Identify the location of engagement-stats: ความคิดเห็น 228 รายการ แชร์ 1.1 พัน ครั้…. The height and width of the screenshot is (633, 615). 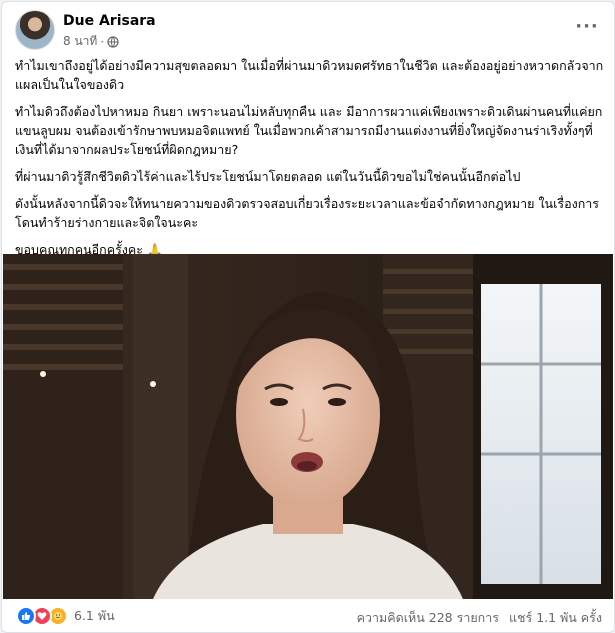
(479, 618).